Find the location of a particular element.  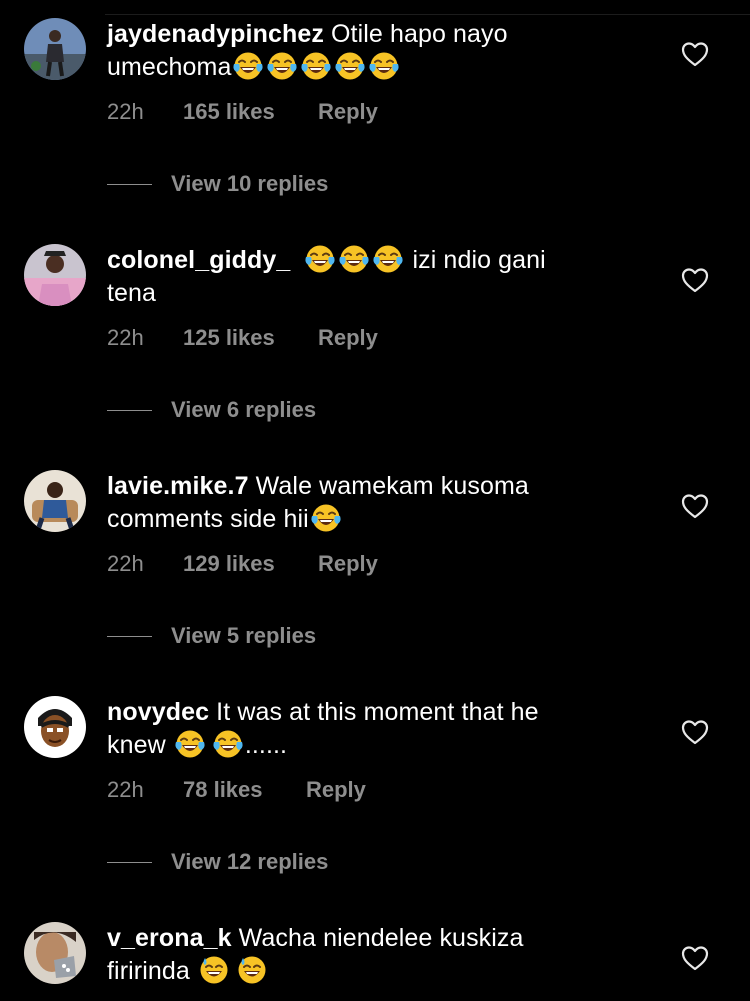

comment-body: Wacha niendelee kuskiza is located at coordinates (377, 938).